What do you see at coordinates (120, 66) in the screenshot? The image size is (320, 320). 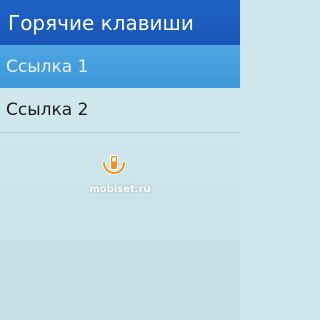 I see `list-item-link-1: Ссылка 1` at bounding box center [120, 66].